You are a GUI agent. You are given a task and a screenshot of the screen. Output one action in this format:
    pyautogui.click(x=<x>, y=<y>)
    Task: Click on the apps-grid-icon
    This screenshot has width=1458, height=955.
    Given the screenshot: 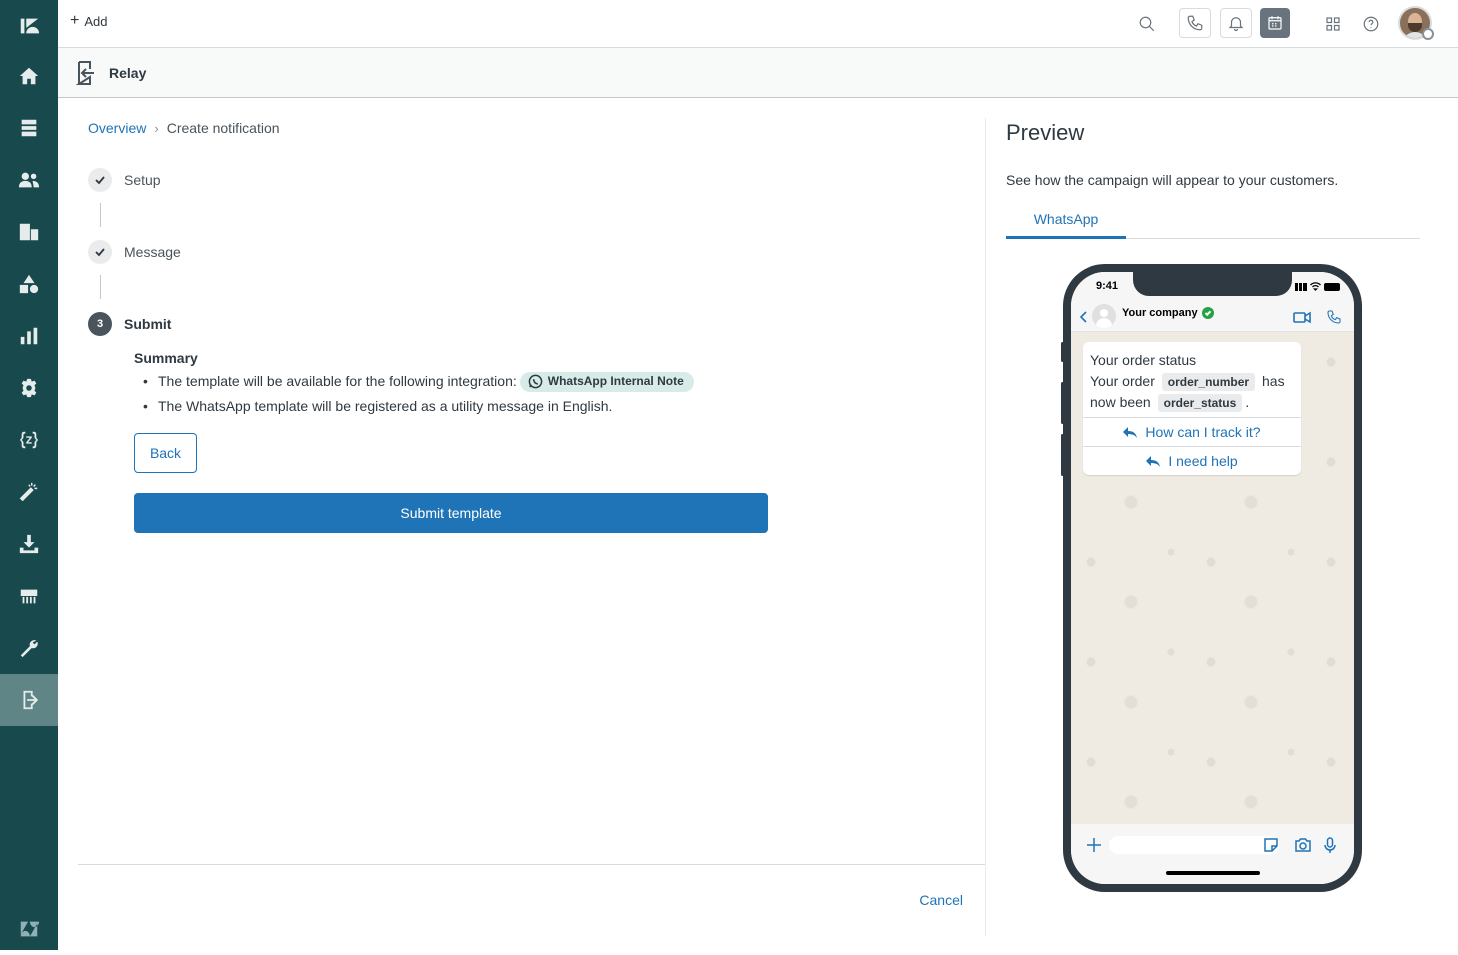 What is the action you would take?
    pyautogui.click(x=1333, y=24)
    